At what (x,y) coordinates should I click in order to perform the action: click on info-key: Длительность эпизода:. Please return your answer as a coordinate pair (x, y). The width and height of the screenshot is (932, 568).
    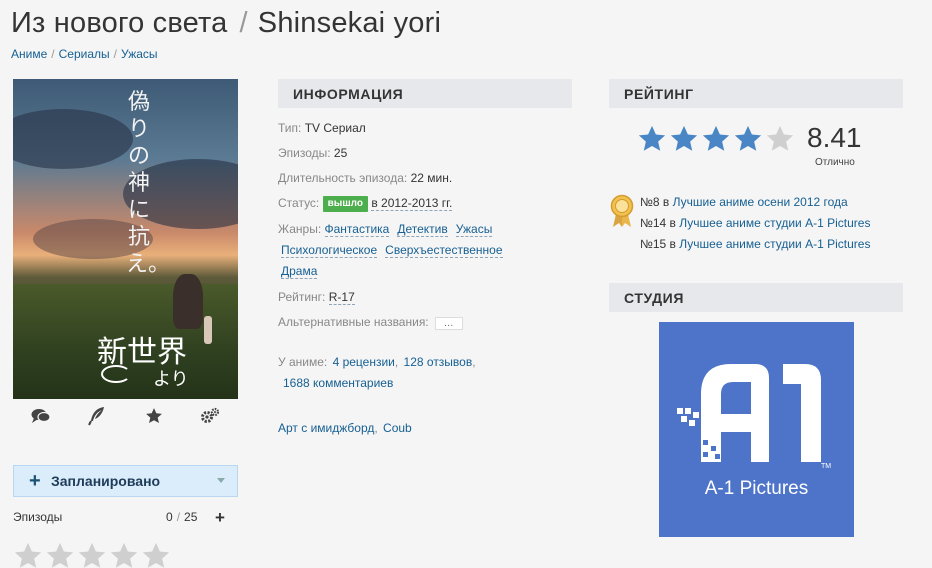
    Looking at the image, I should click on (343, 178).